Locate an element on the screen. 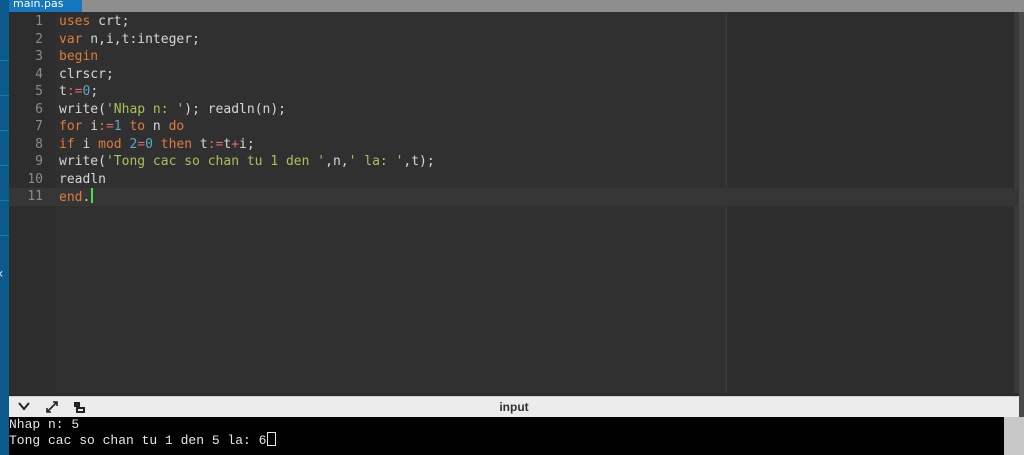  code-line: 8 if i mod 2=0 then t:=t+i; is located at coordinates (514, 145).